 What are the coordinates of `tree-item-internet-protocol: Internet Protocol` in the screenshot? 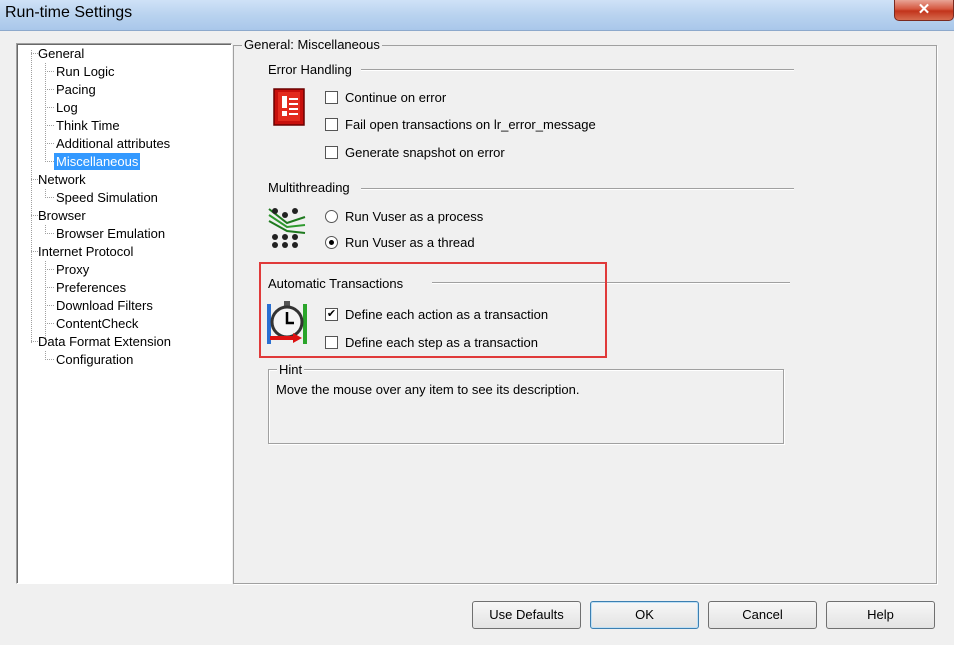 It's located at (85, 251).